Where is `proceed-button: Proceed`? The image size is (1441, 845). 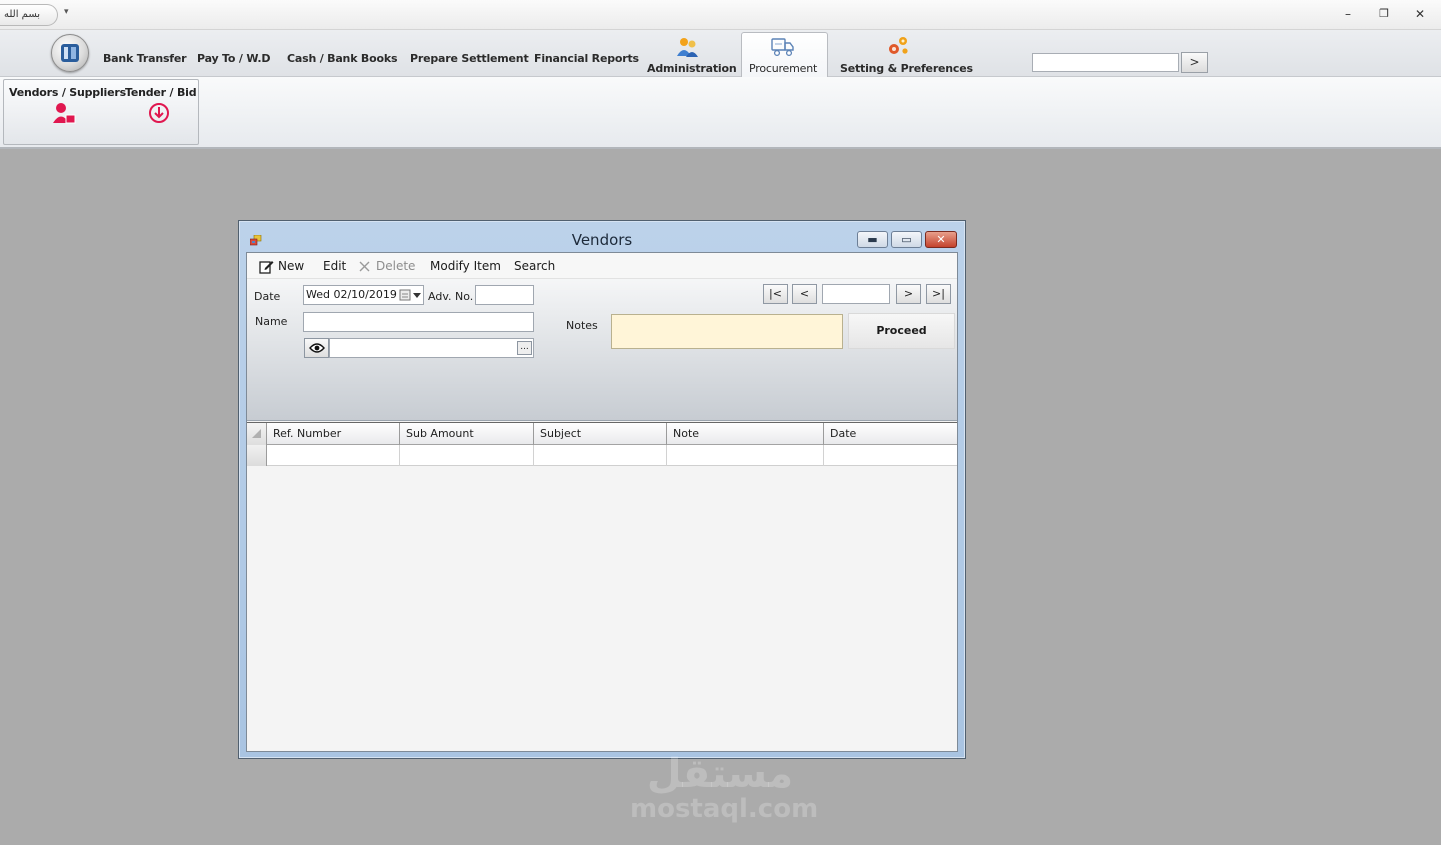 proceed-button: Proceed is located at coordinates (901, 331).